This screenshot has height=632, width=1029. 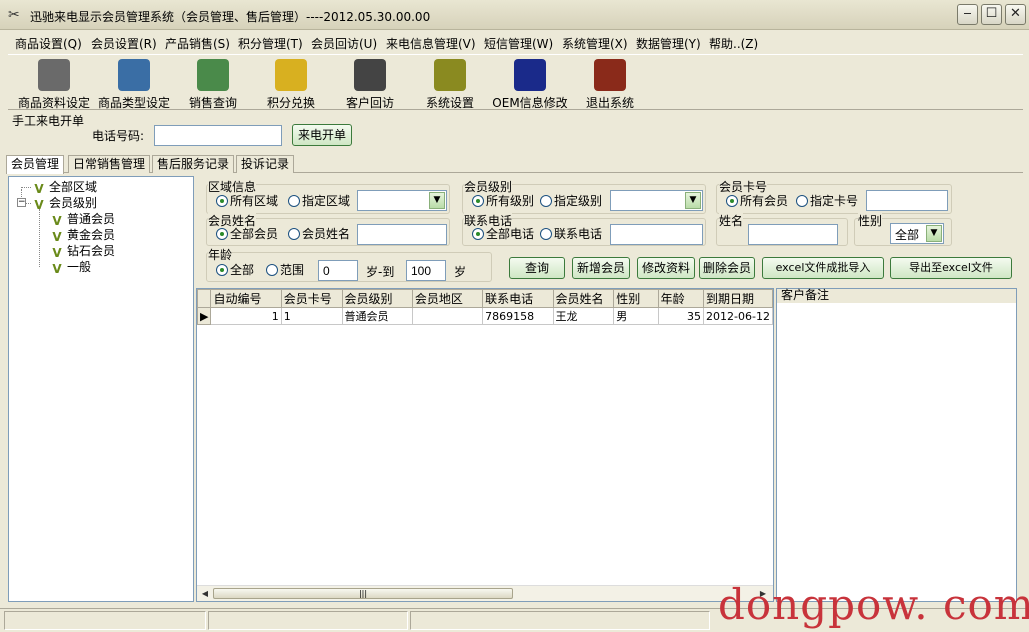 What do you see at coordinates (636, 298) in the screenshot?
I see `column-header: 性别` at bounding box center [636, 298].